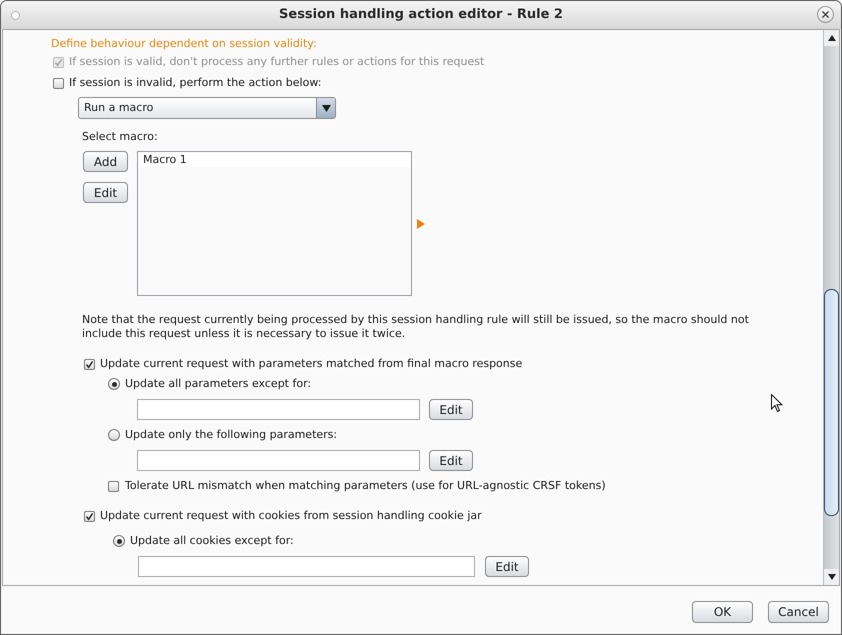 The height and width of the screenshot is (635, 842). Describe the element at coordinates (722, 611) in the screenshot. I see `dialog-button: OK` at that location.